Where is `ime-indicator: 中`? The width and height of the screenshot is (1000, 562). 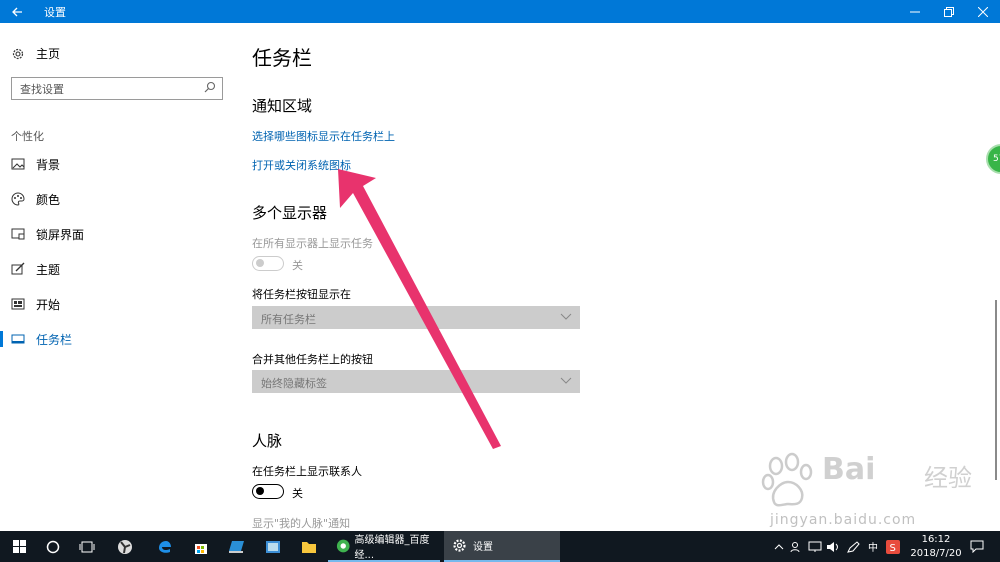
ime-indicator: 中 is located at coordinates (873, 546).